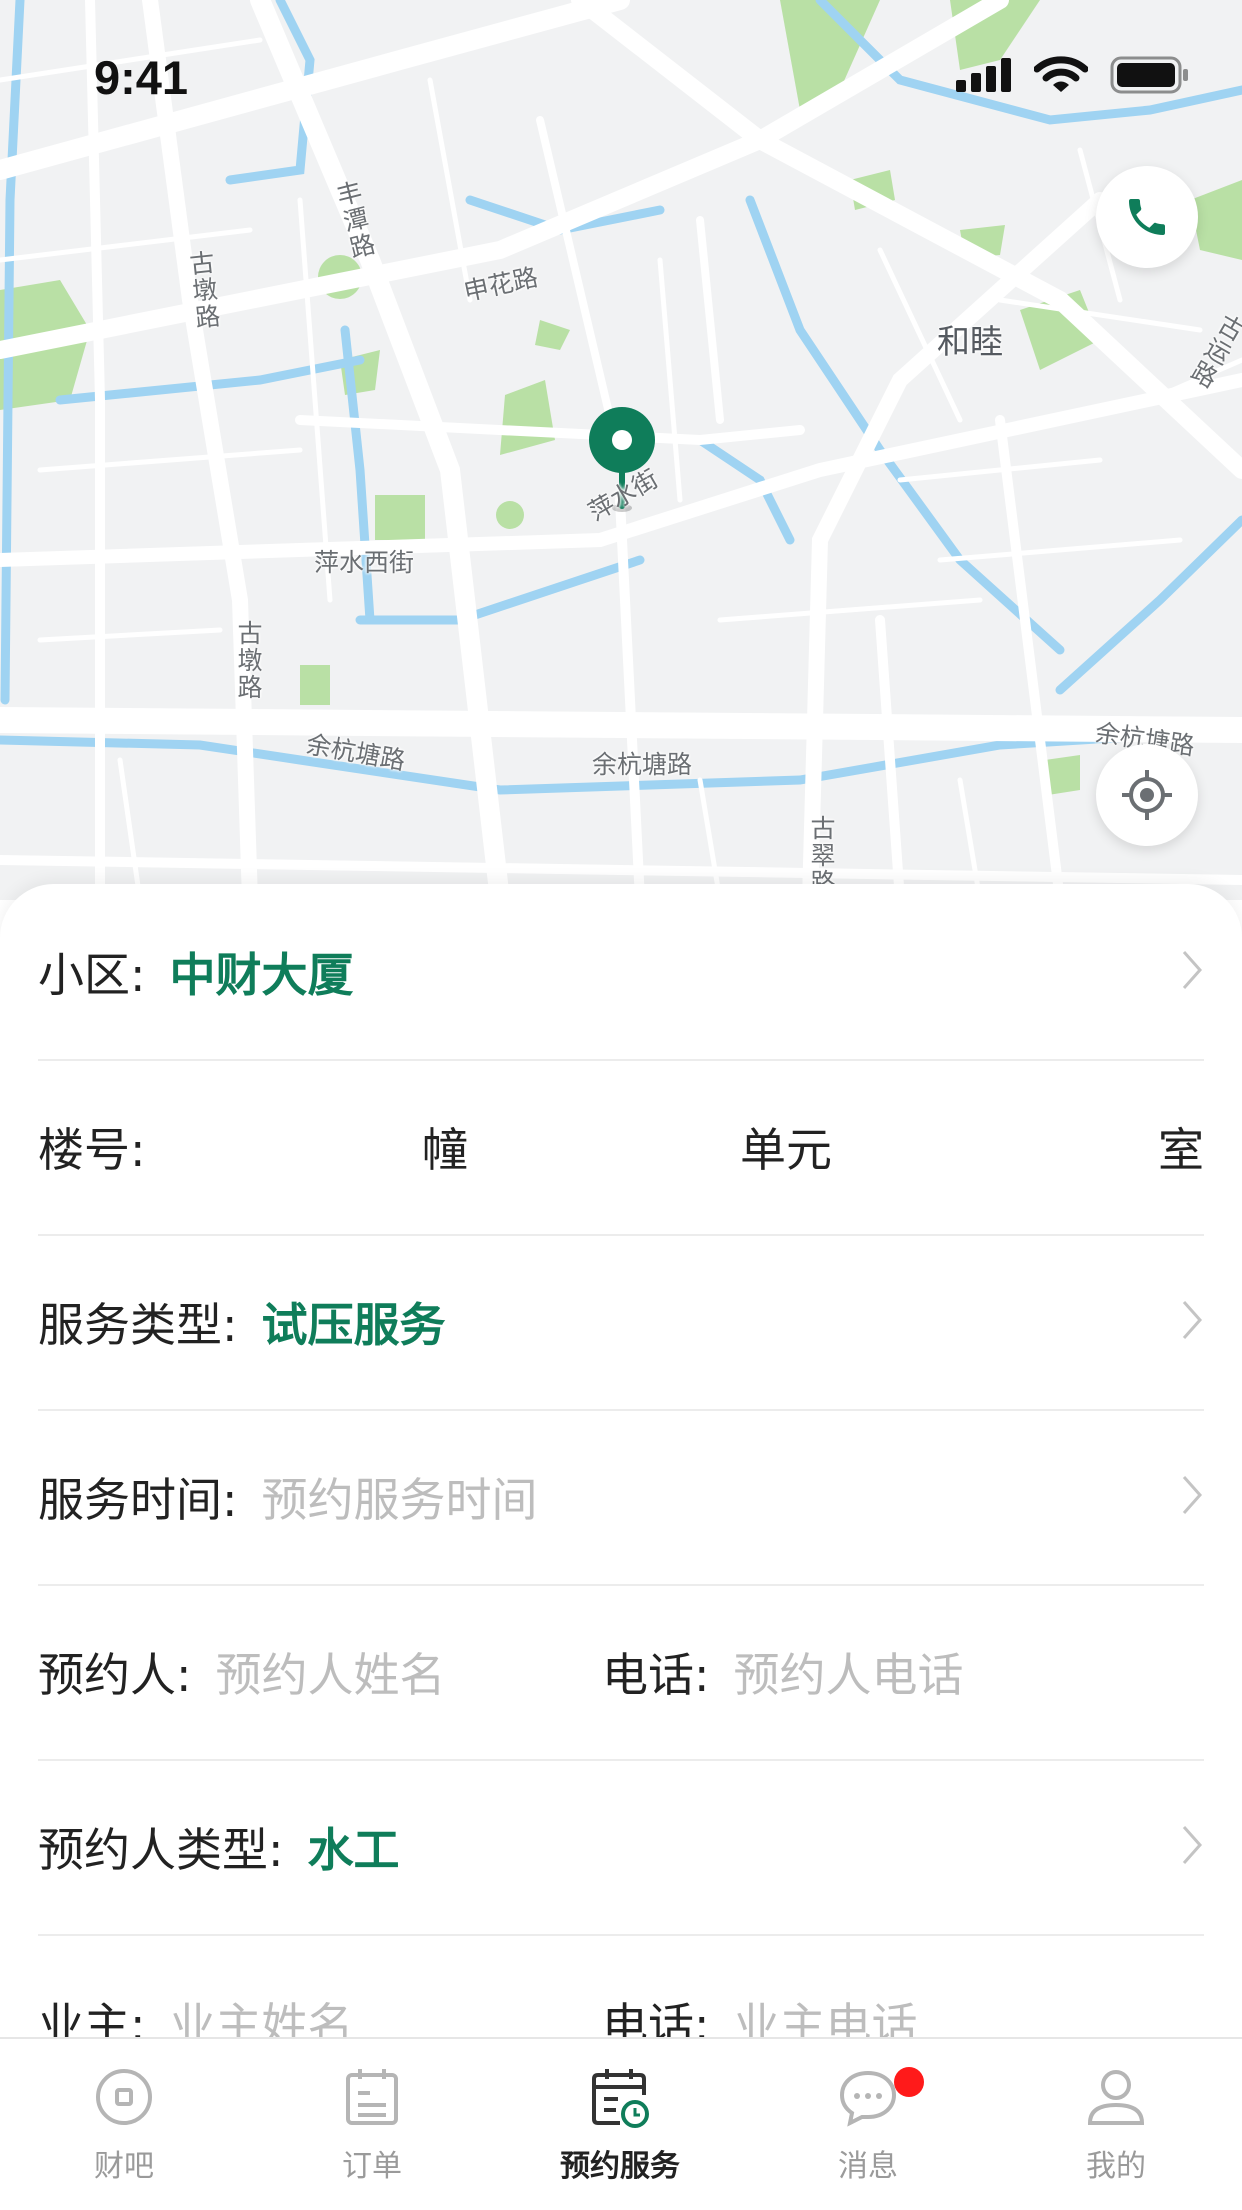 Image resolution: width=1242 pixels, height=2210 pixels. What do you see at coordinates (141, 77) in the screenshot?
I see `status-time: 9:41` at bounding box center [141, 77].